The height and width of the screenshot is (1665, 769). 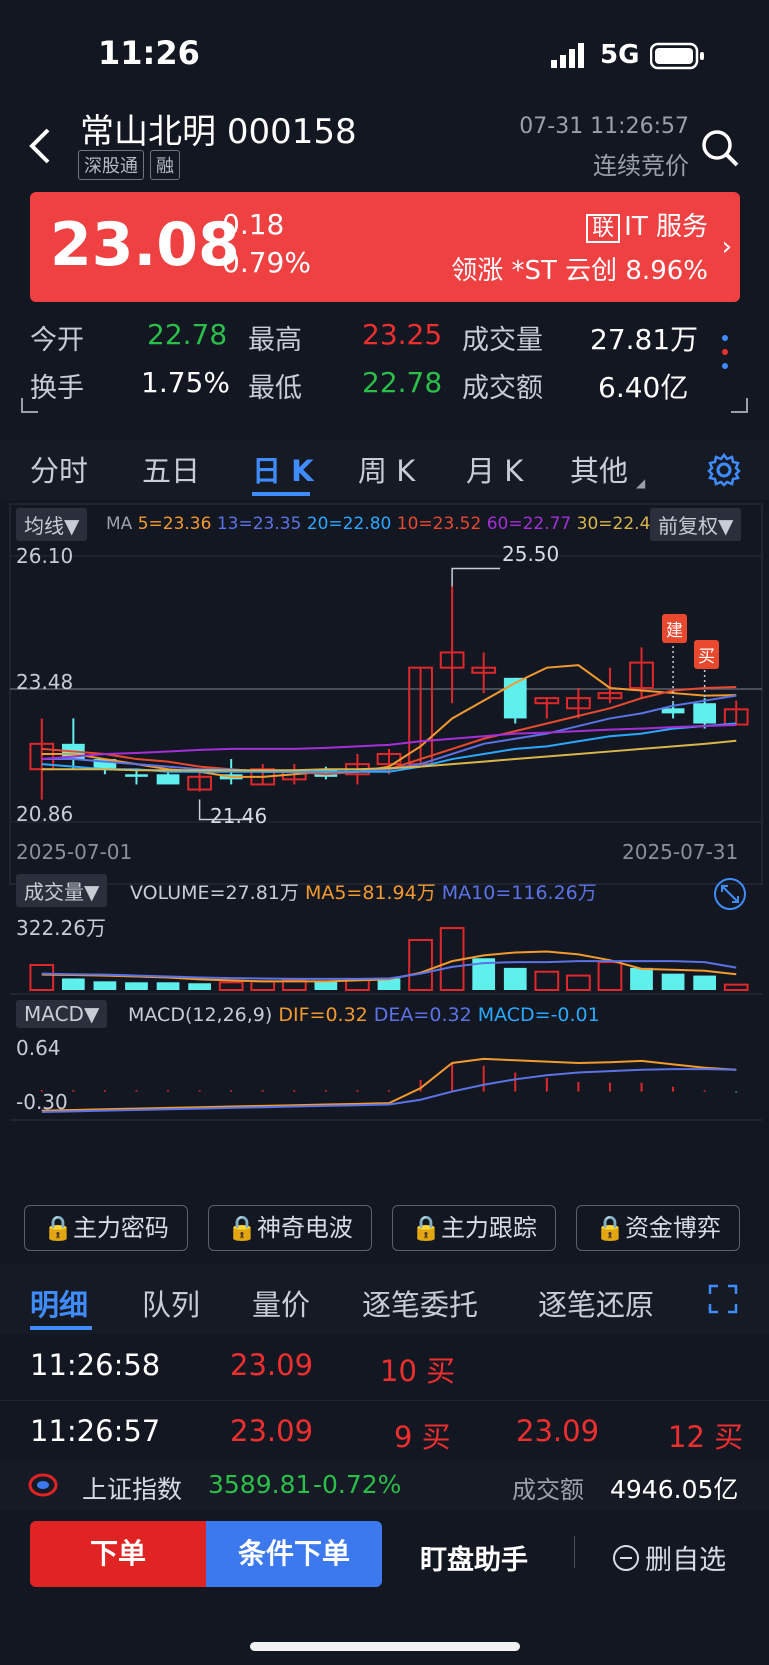 What do you see at coordinates (529, 524) in the screenshot?
I see `ma60-value: 60=22.77` at bounding box center [529, 524].